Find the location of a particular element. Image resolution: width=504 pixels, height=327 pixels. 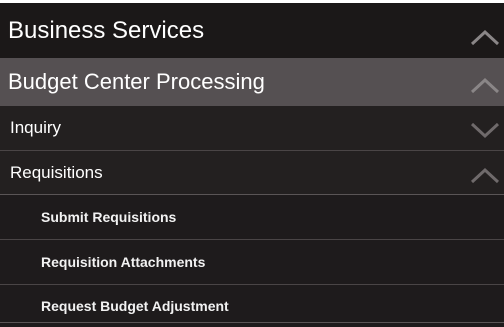

menu-item-inquiry: Inquiry is located at coordinates (252, 128).